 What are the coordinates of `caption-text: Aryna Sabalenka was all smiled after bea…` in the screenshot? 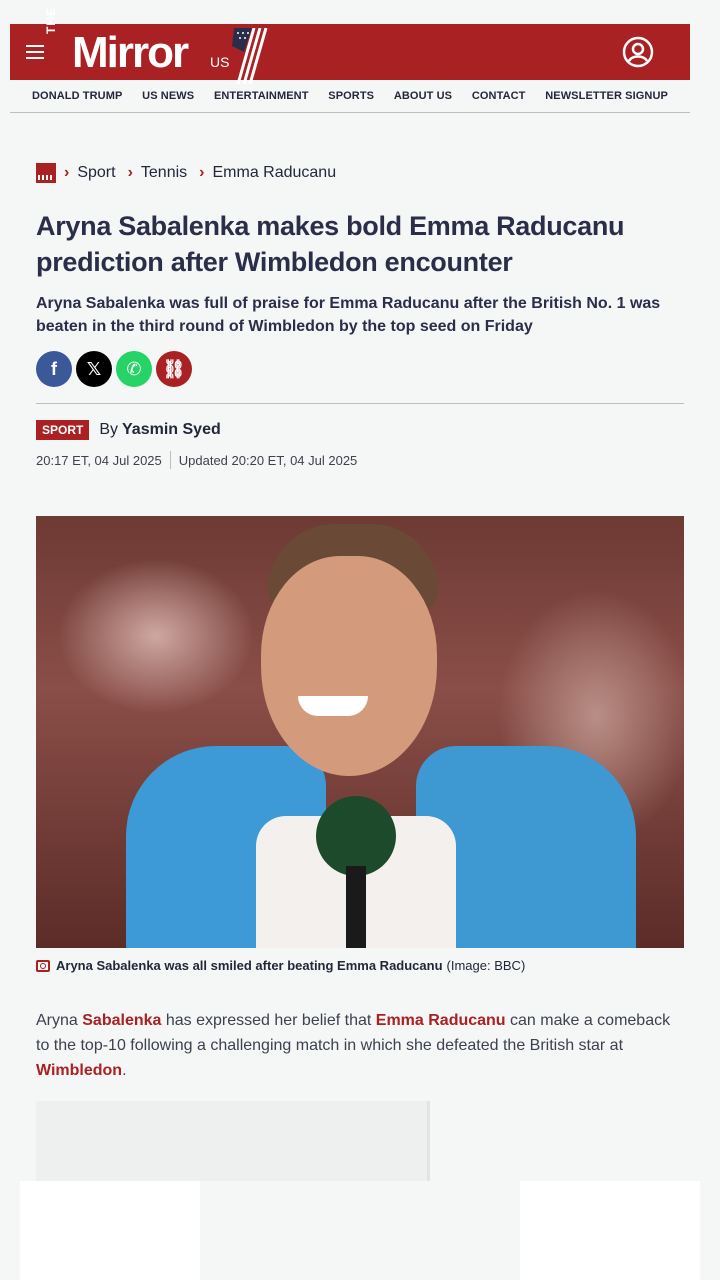 It's located at (249, 965).